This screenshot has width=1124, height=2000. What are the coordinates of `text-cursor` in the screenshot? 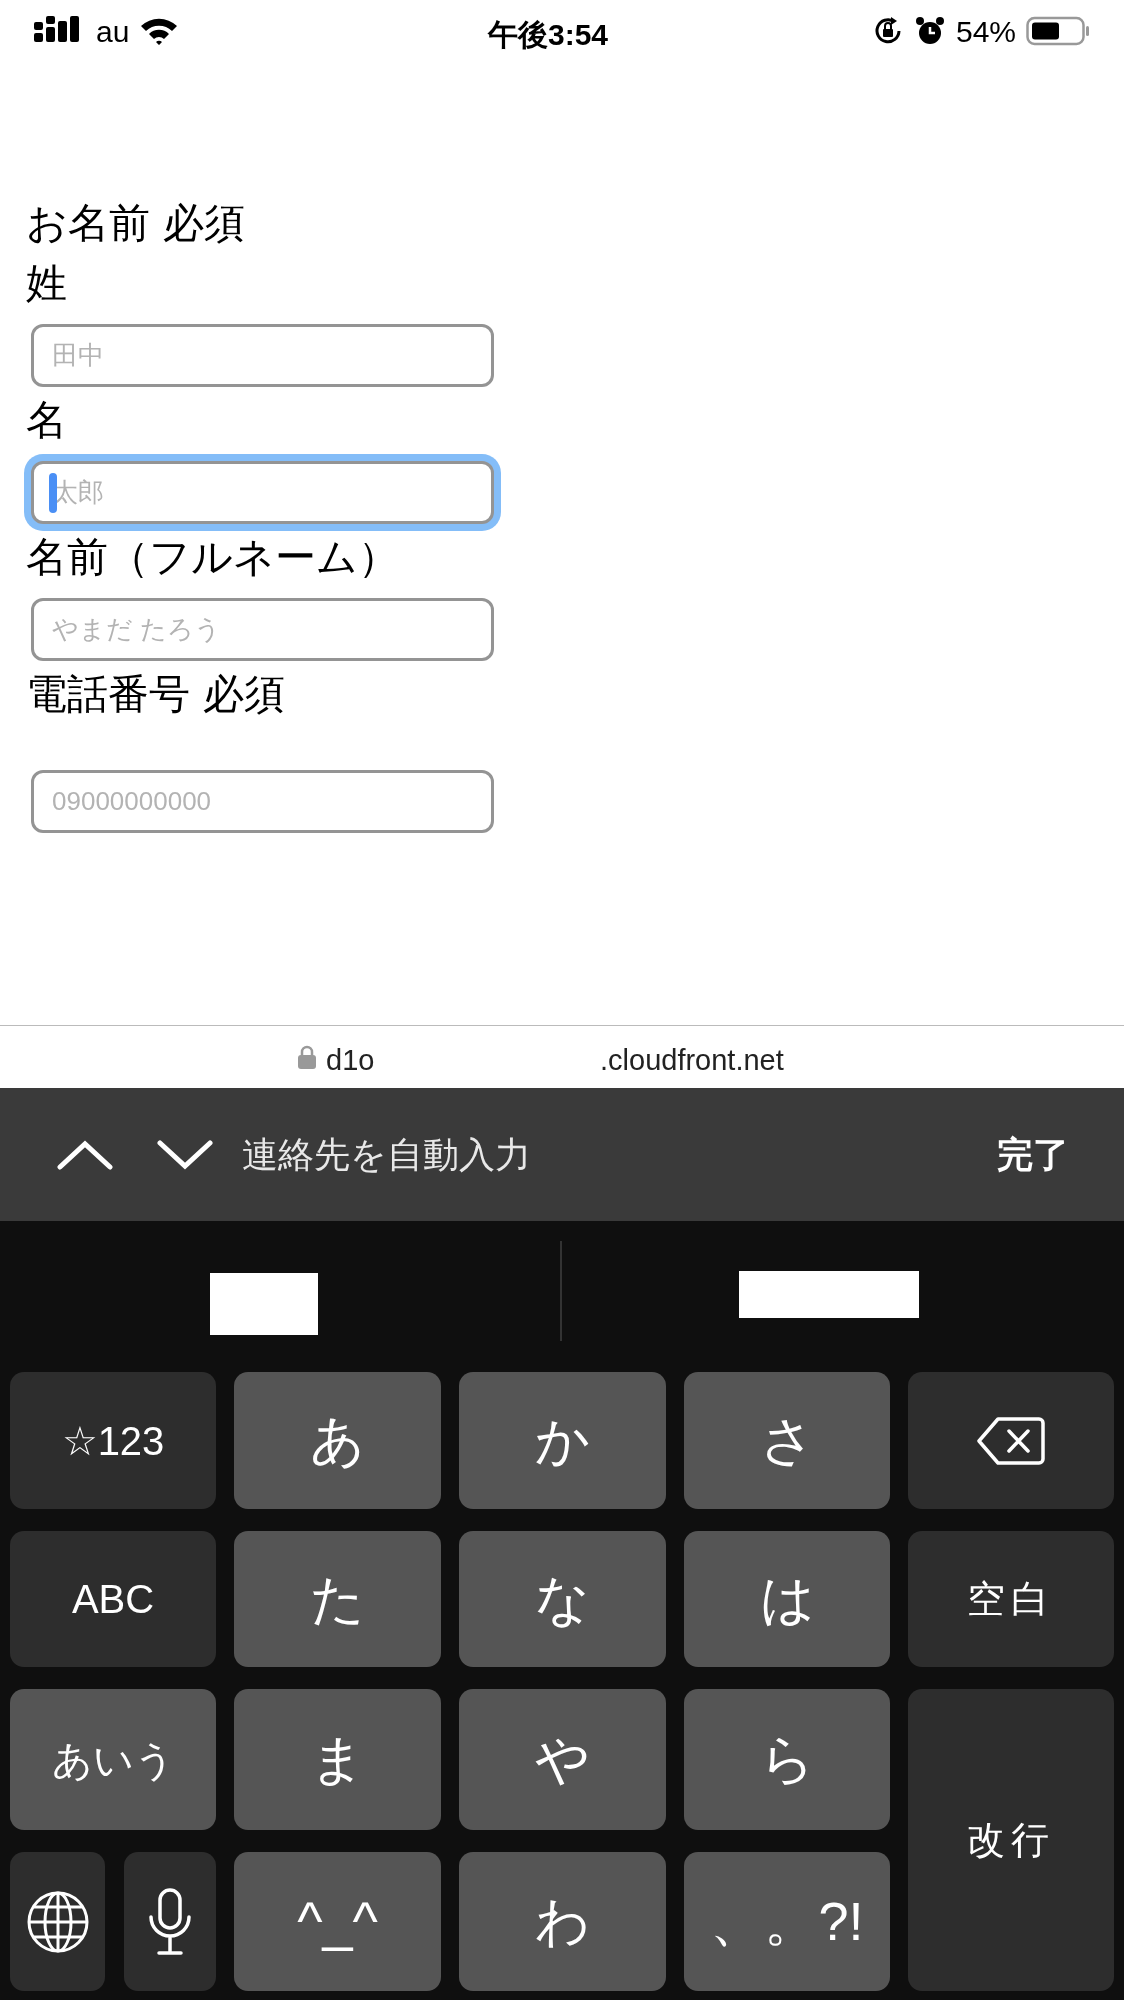 It's located at (53, 493).